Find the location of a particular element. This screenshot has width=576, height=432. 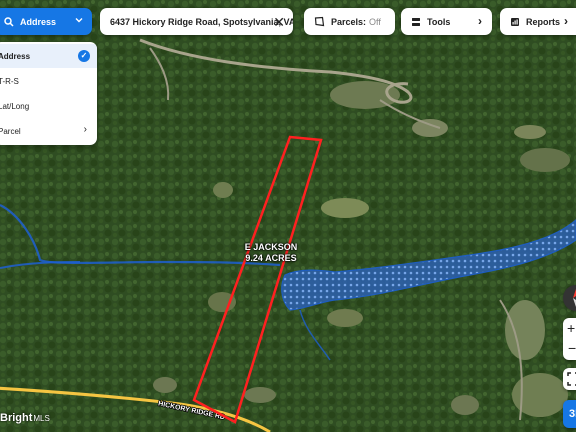

parcel-shape-icon is located at coordinates (319, 21).